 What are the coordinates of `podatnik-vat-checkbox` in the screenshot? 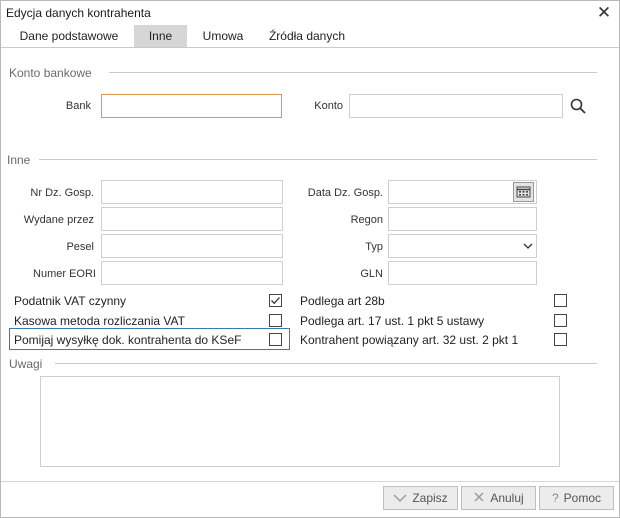 It's located at (275, 300).